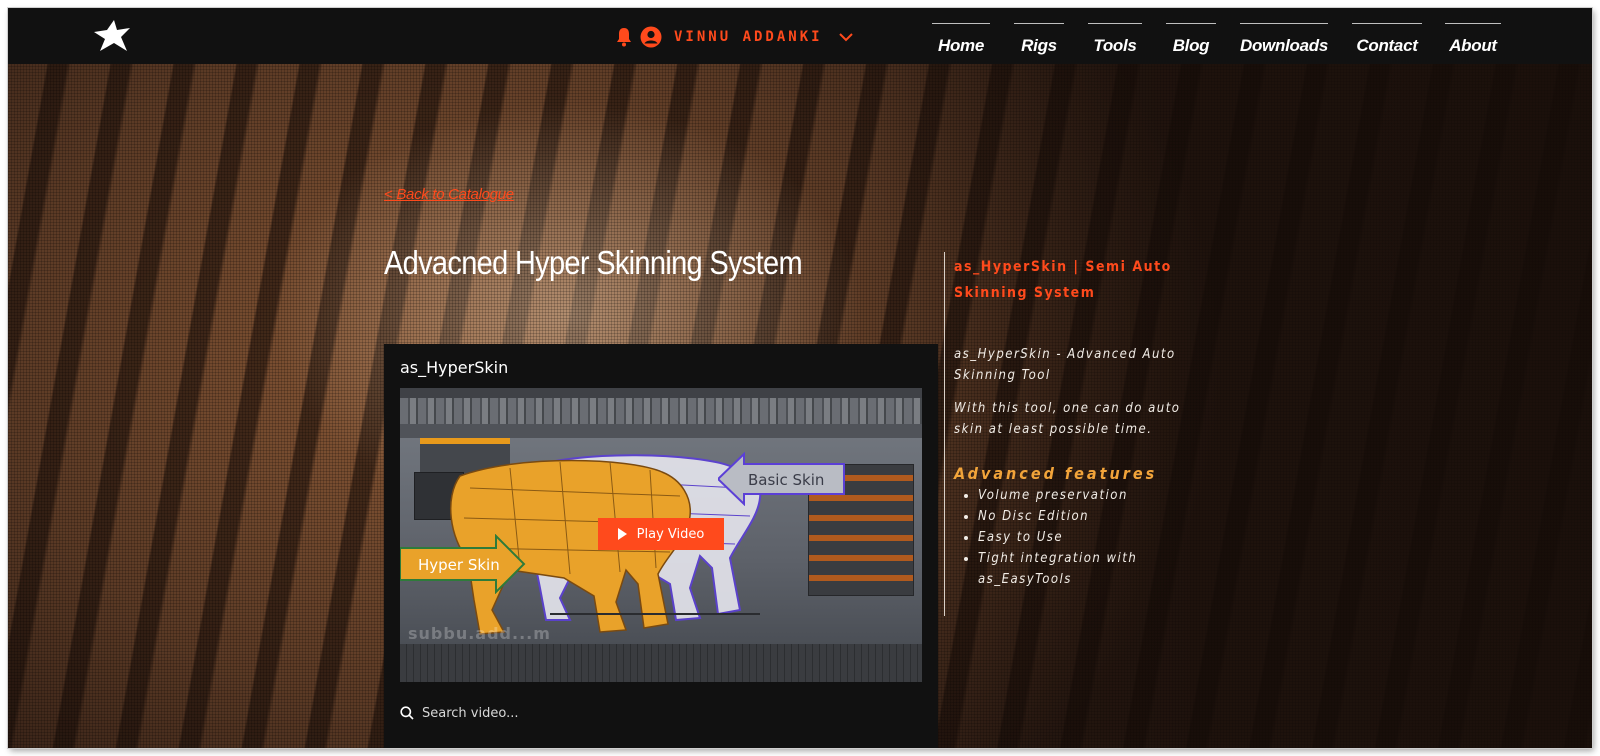 Image resolution: width=1600 pixels, height=756 pixels. What do you see at coordinates (1191, 43) in the screenshot?
I see `nav-blog: Blog` at bounding box center [1191, 43].